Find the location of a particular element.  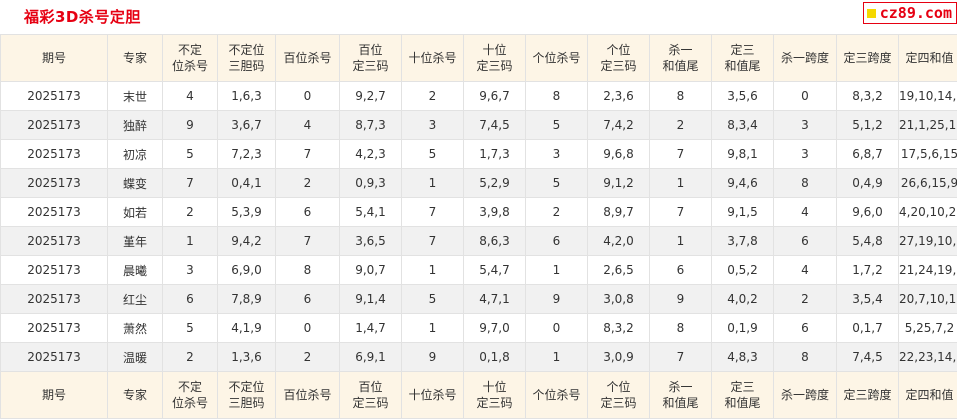

table-cell: 3,0,9 is located at coordinates (619, 357).